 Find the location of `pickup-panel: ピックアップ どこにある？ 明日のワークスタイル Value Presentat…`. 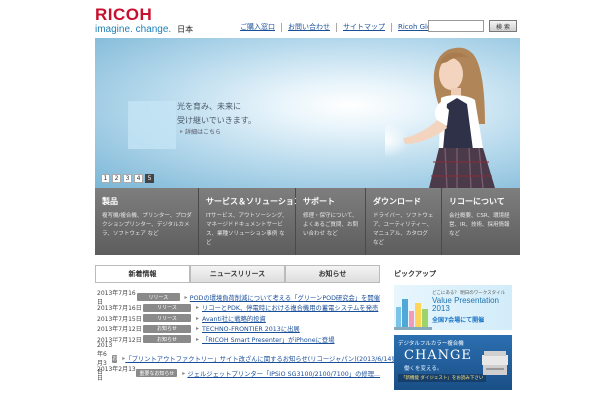

pickup-panel: ピックアップ どこにある？ 明日のワークスタイル Value Presentat… is located at coordinates (456, 332).